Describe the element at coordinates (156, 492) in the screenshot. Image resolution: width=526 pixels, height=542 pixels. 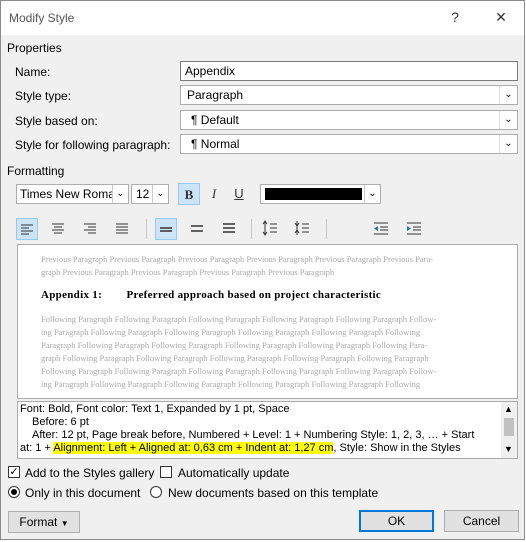
I see `new-documents-radio` at that location.